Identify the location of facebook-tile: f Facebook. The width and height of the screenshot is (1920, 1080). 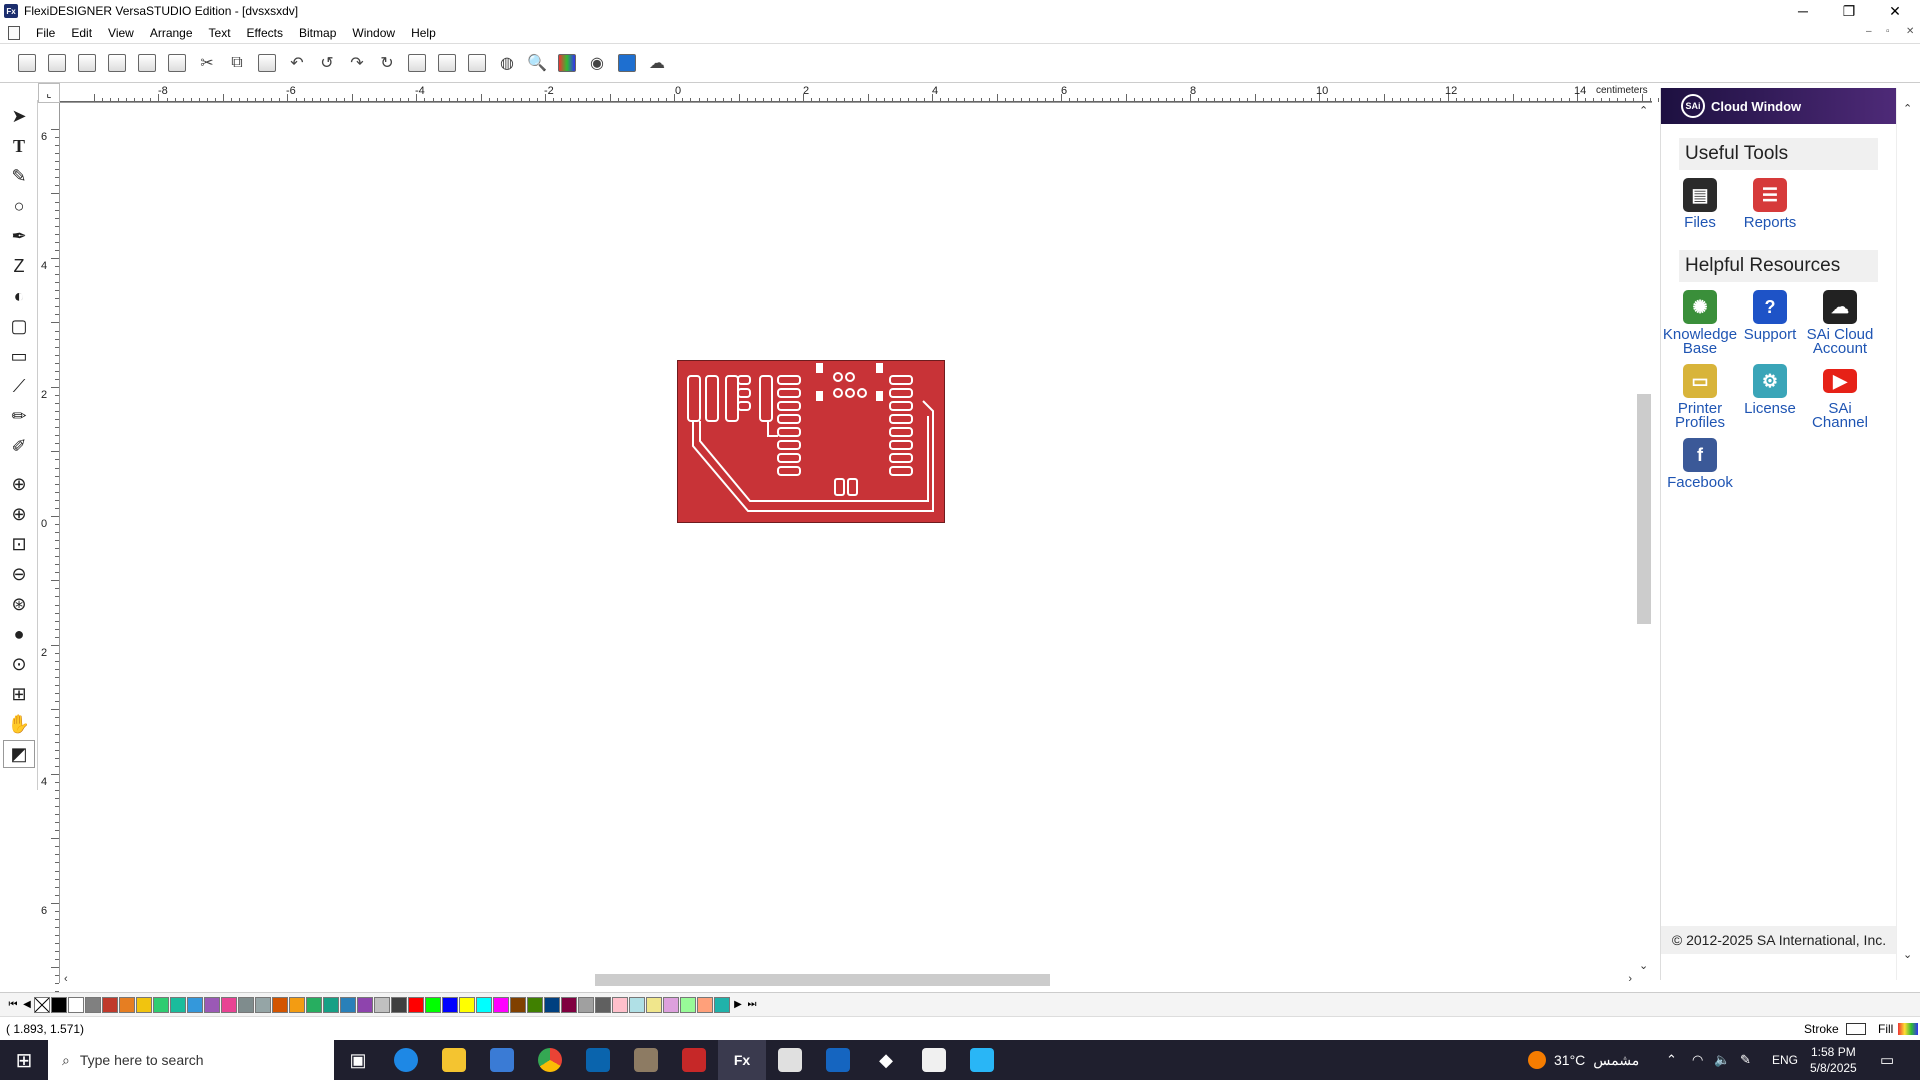
(1700, 464).